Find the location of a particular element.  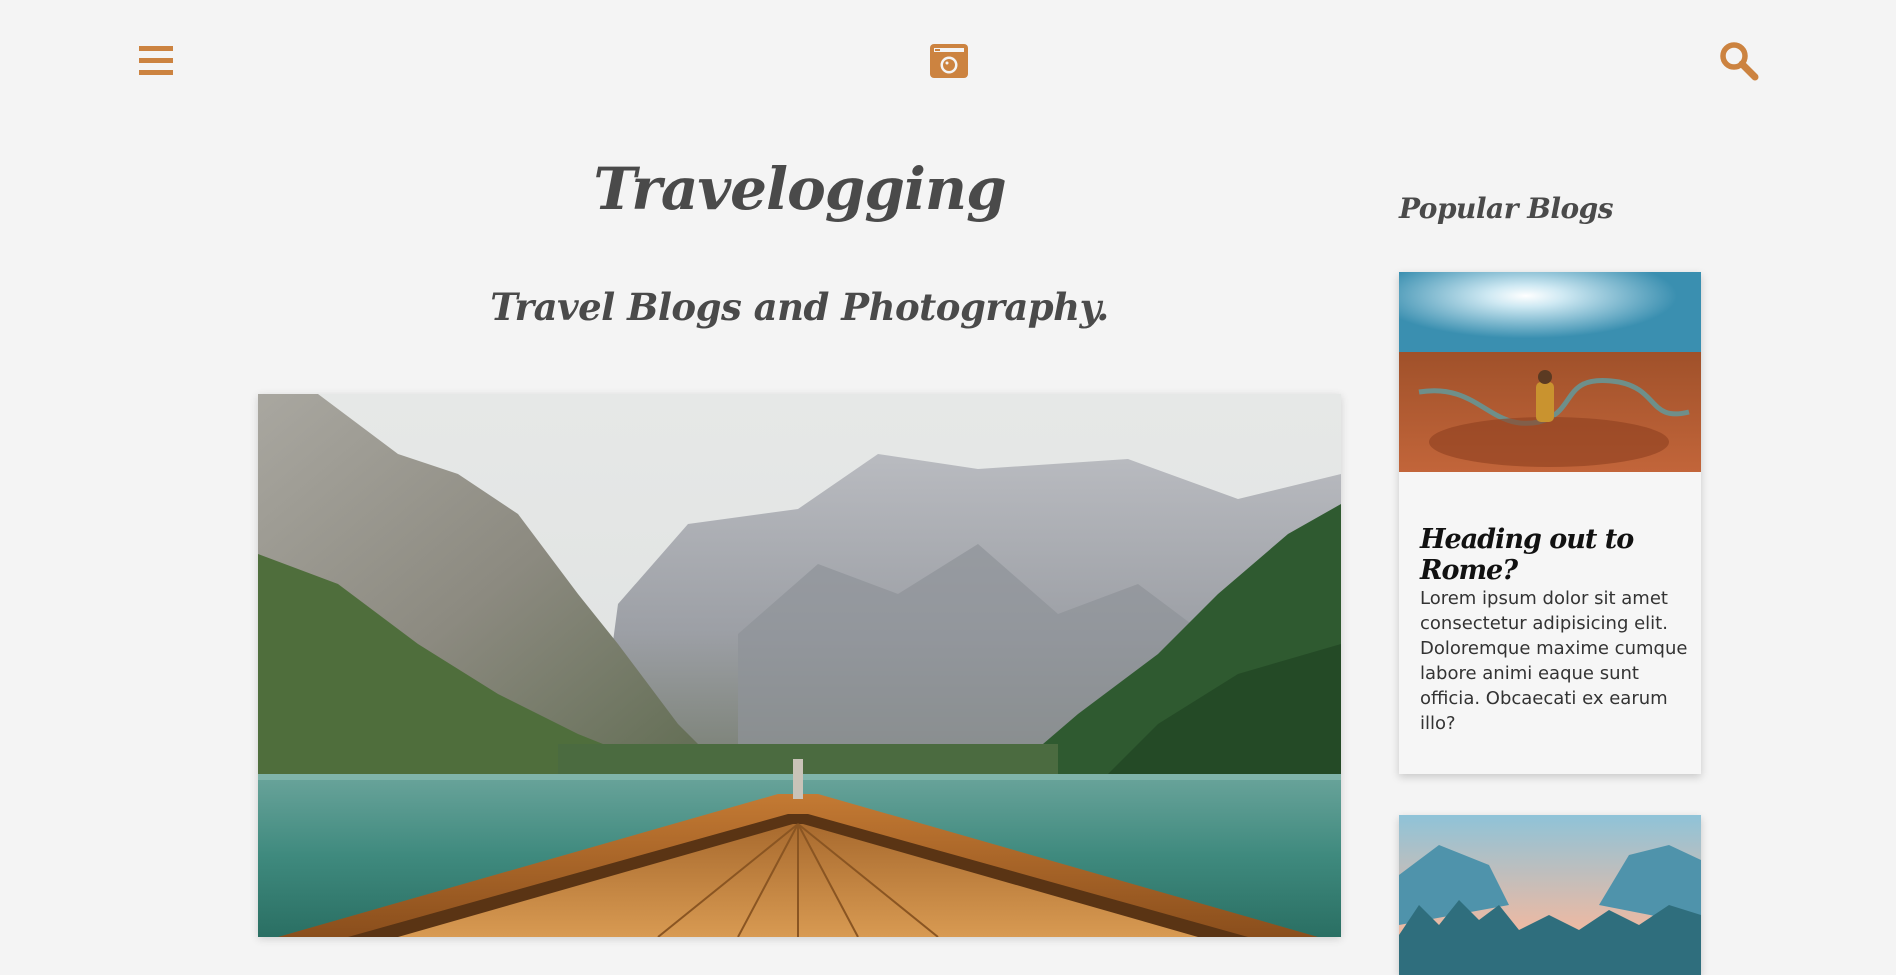

blog-card-heading: Heading out to Rome? is located at coordinates (1560, 555).